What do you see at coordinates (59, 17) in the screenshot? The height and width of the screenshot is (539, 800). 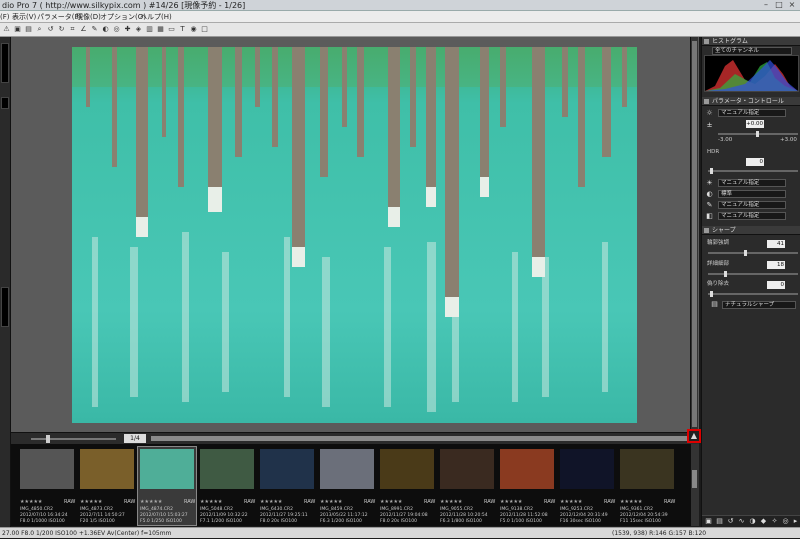 I see `menu-parameter: パラメータ(P)` at bounding box center [59, 17].